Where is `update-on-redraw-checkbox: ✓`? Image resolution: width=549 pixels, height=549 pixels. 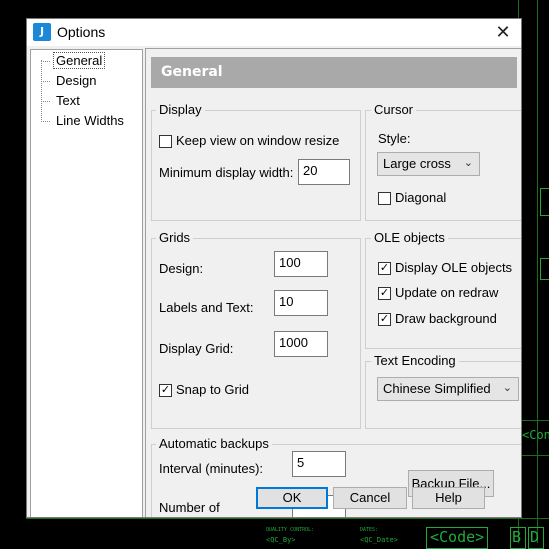
update-on-redraw-checkbox: ✓ is located at coordinates (384, 293).